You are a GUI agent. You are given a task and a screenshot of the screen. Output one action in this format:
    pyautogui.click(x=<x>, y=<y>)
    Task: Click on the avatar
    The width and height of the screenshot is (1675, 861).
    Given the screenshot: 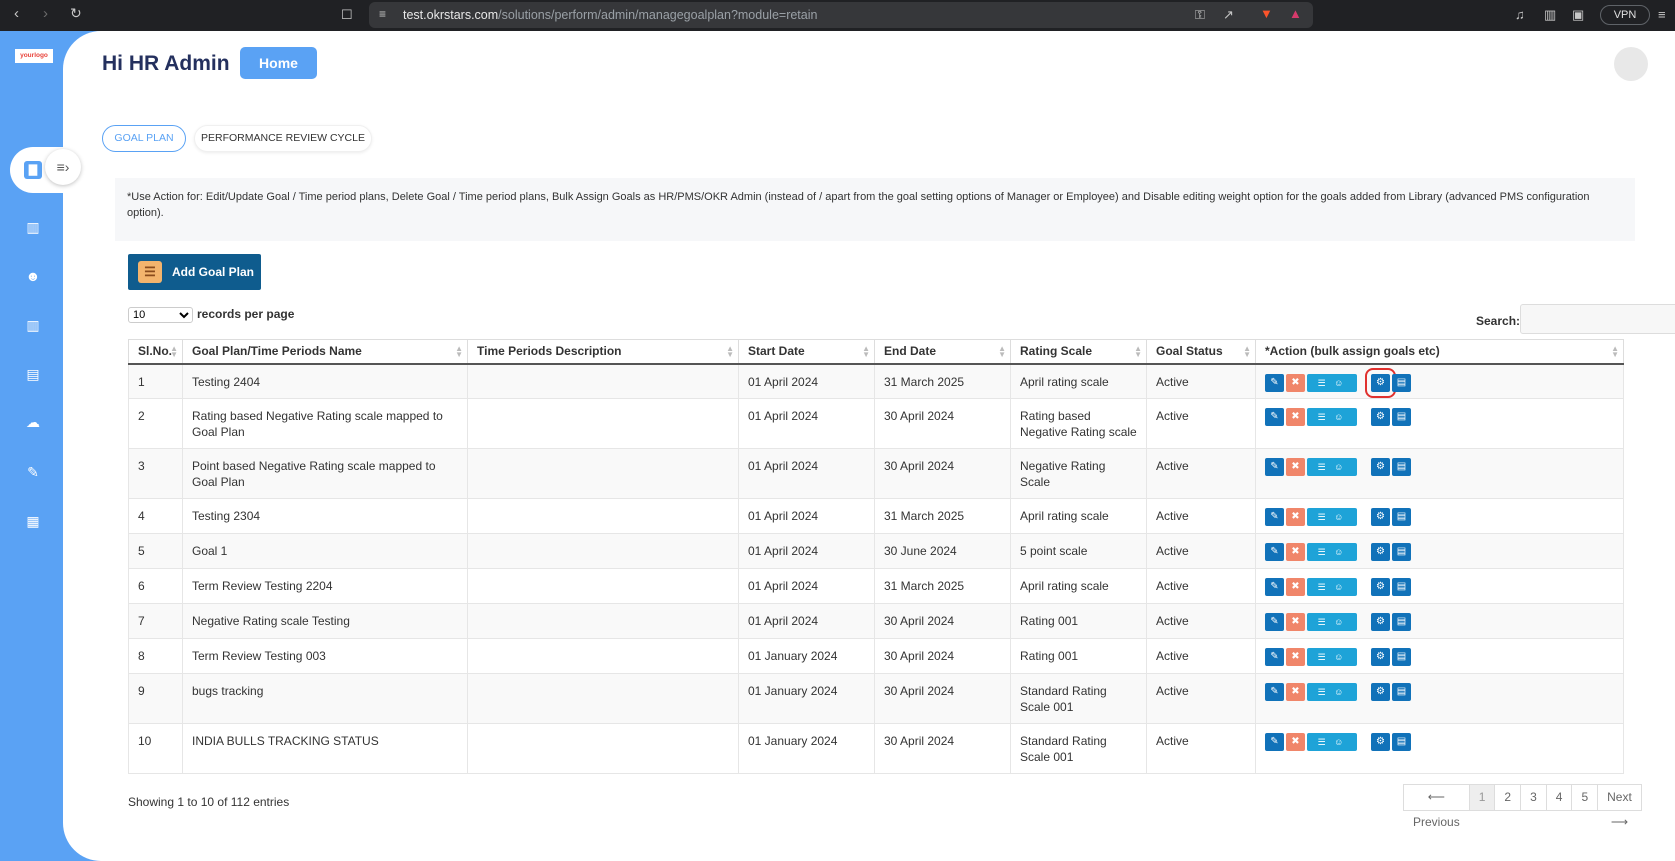 What is the action you would take?
    pyautogui.click(x=1631, y=64)
    